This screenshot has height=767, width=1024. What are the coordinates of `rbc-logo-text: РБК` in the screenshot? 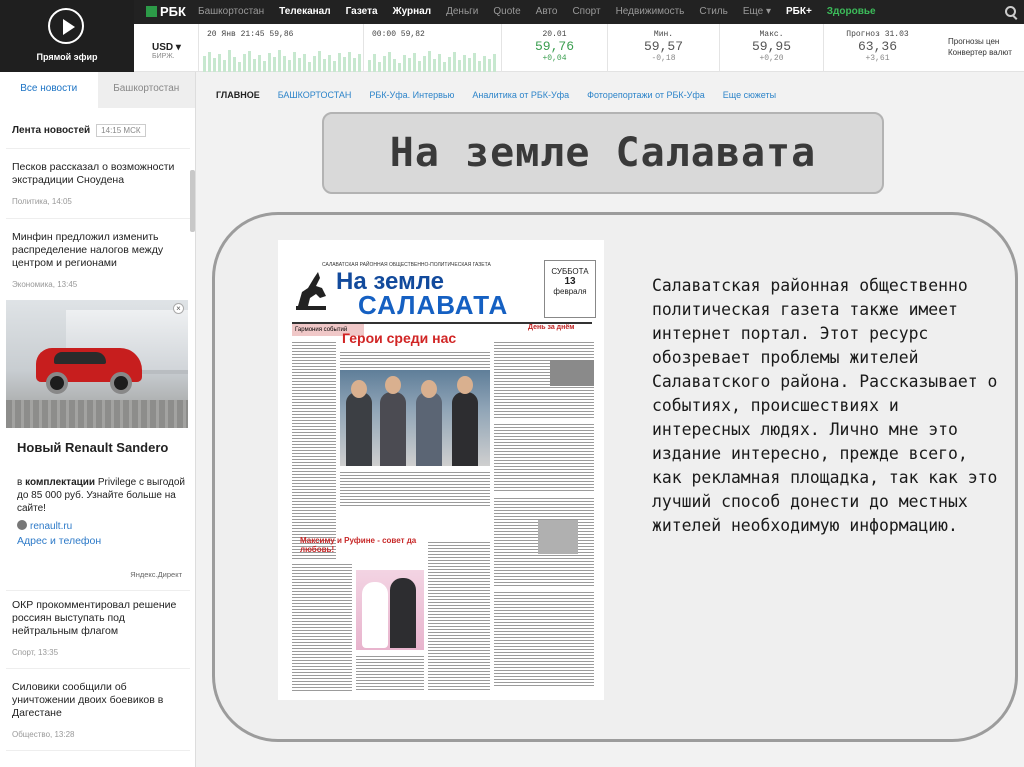 It's located at (173, 11).